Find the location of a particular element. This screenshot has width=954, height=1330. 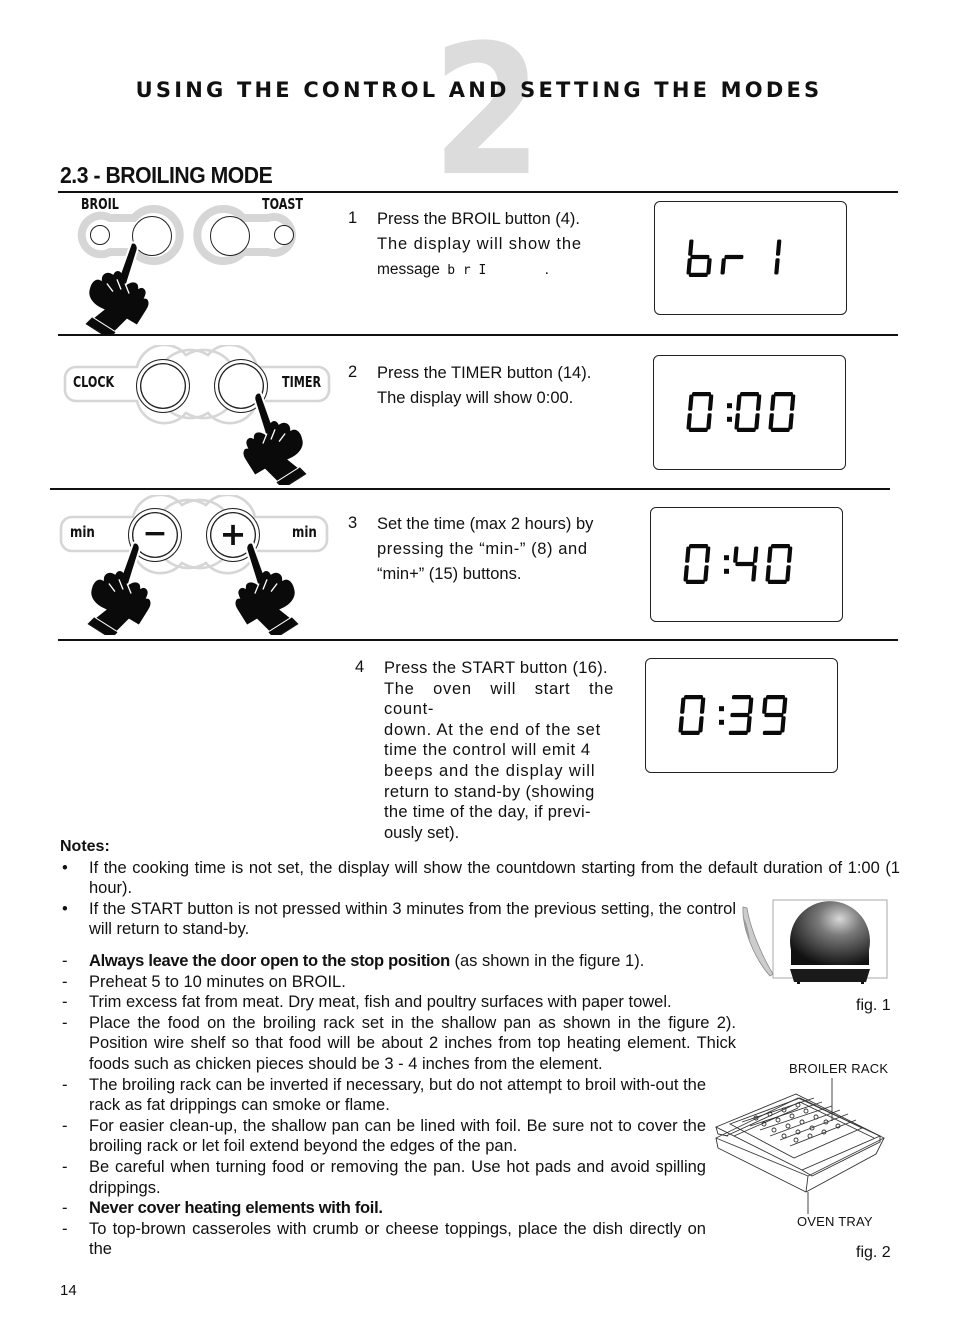

page-number: 14 is located at coordinates (68, 1290).